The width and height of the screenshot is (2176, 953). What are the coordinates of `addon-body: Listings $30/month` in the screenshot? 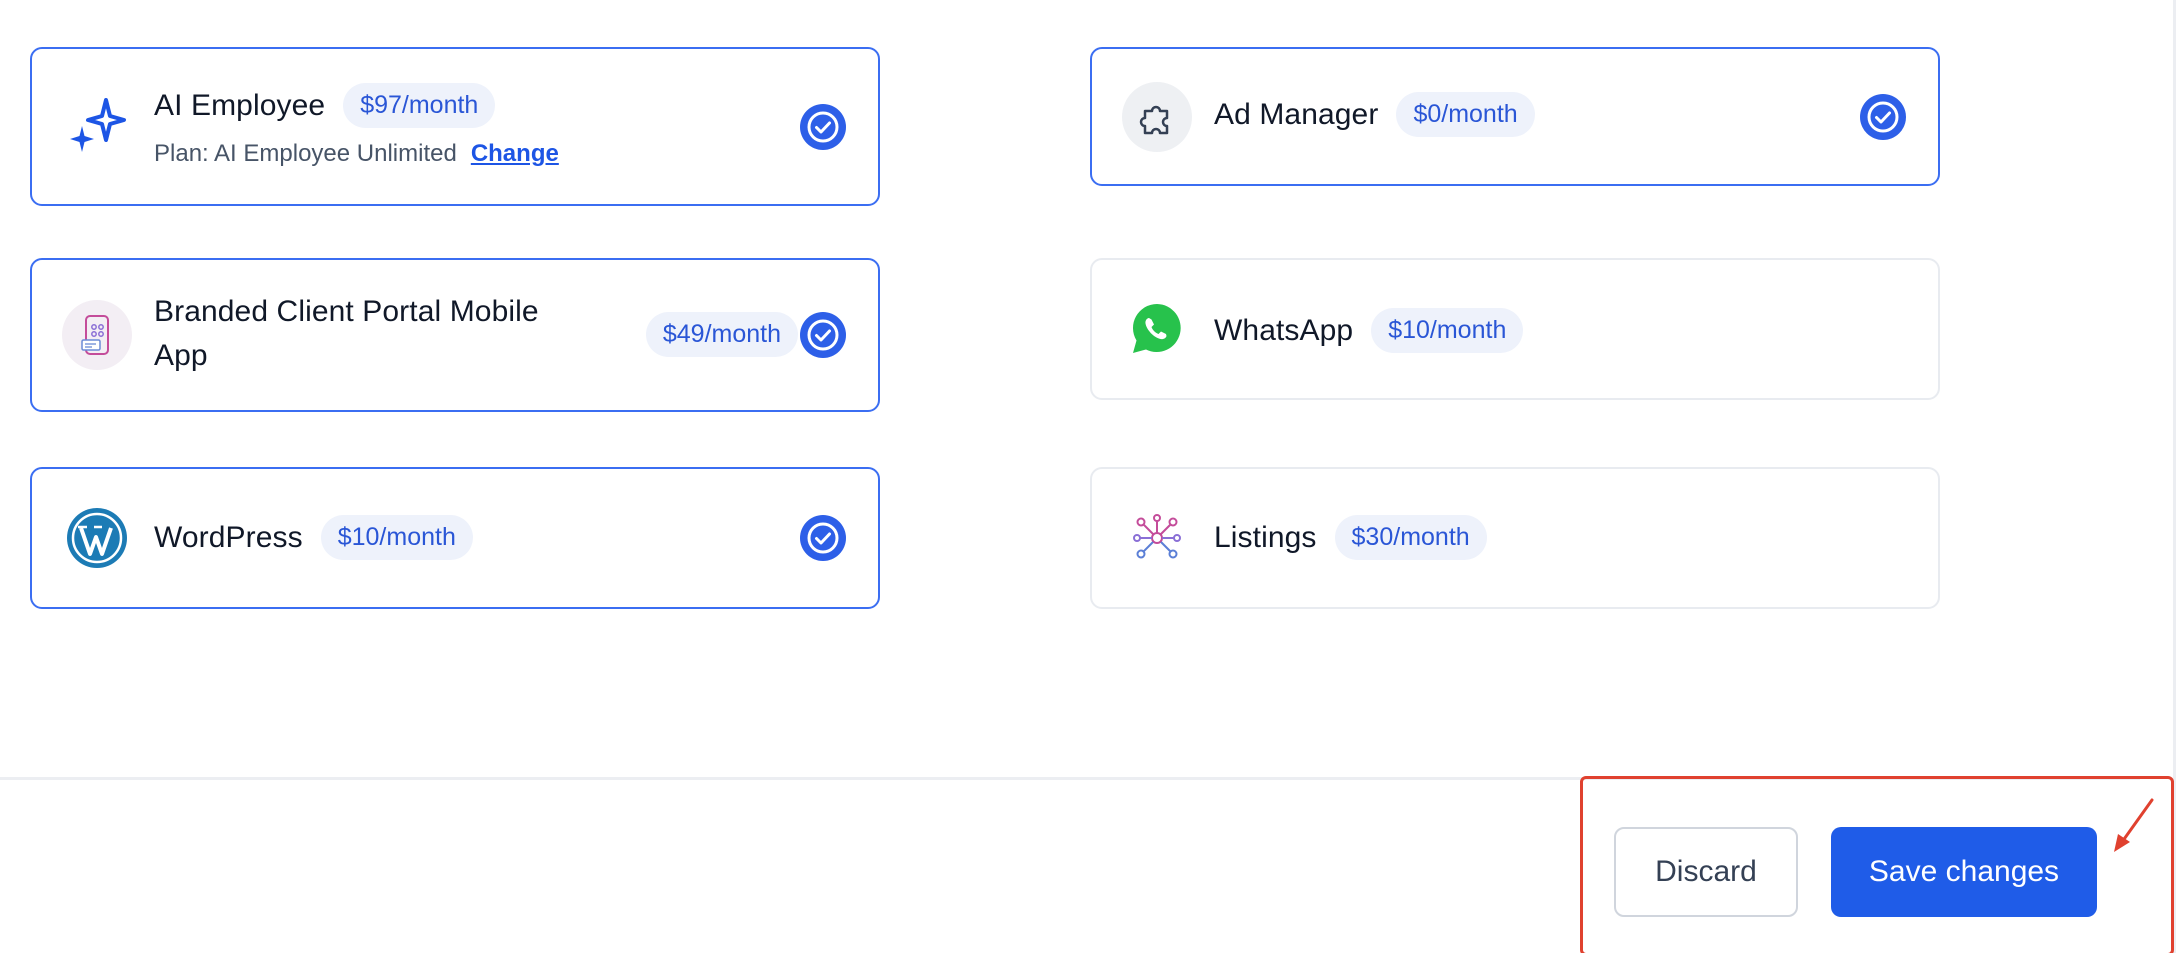 It's located at (1511, 537).